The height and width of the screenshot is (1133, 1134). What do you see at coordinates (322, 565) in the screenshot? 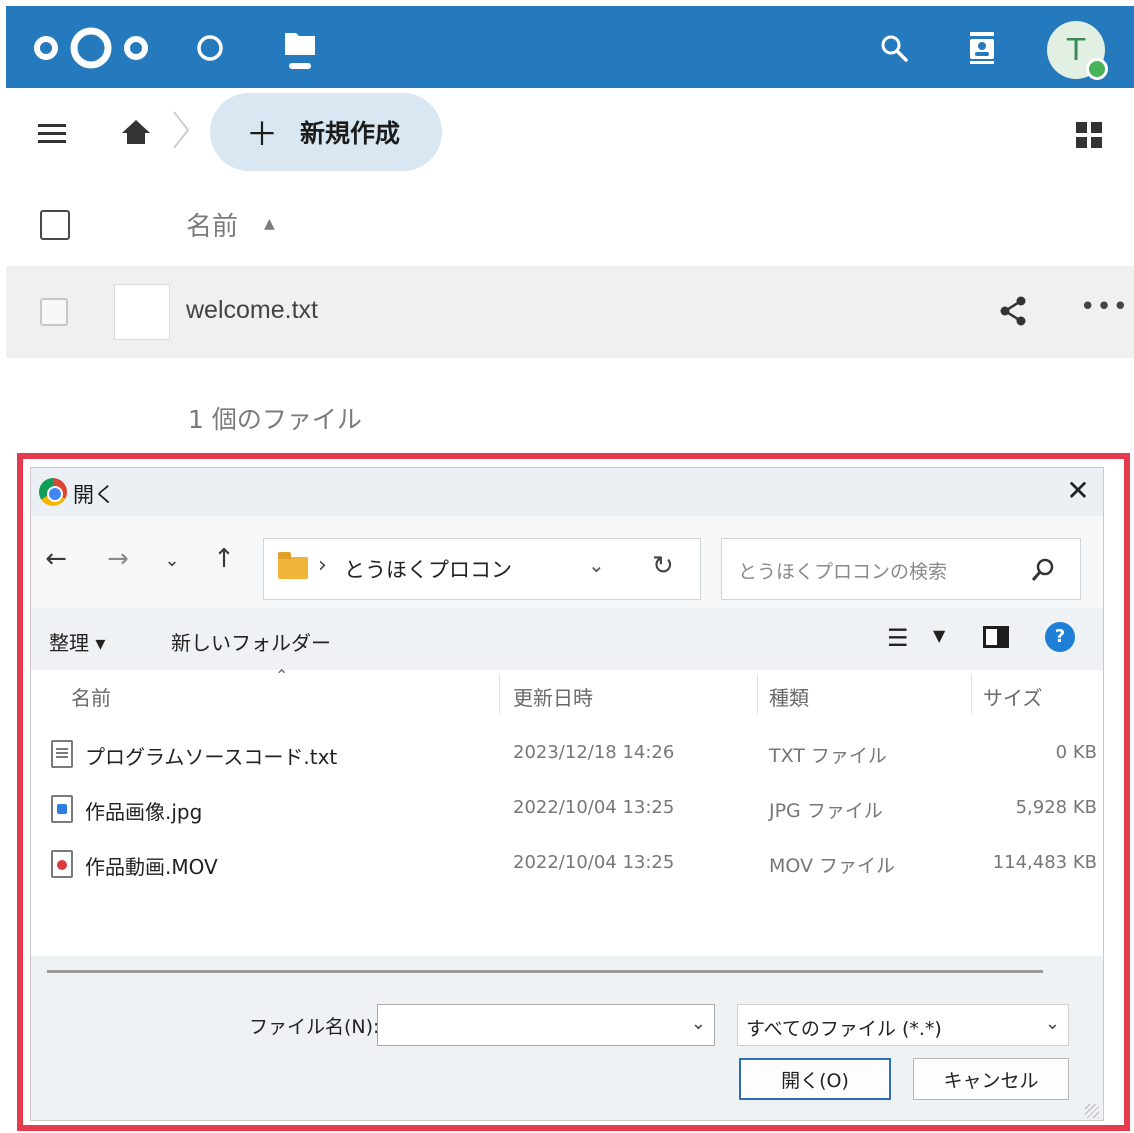
I see `breadcrumb-chevron-icon: ›` at bounding box center [322, 565].